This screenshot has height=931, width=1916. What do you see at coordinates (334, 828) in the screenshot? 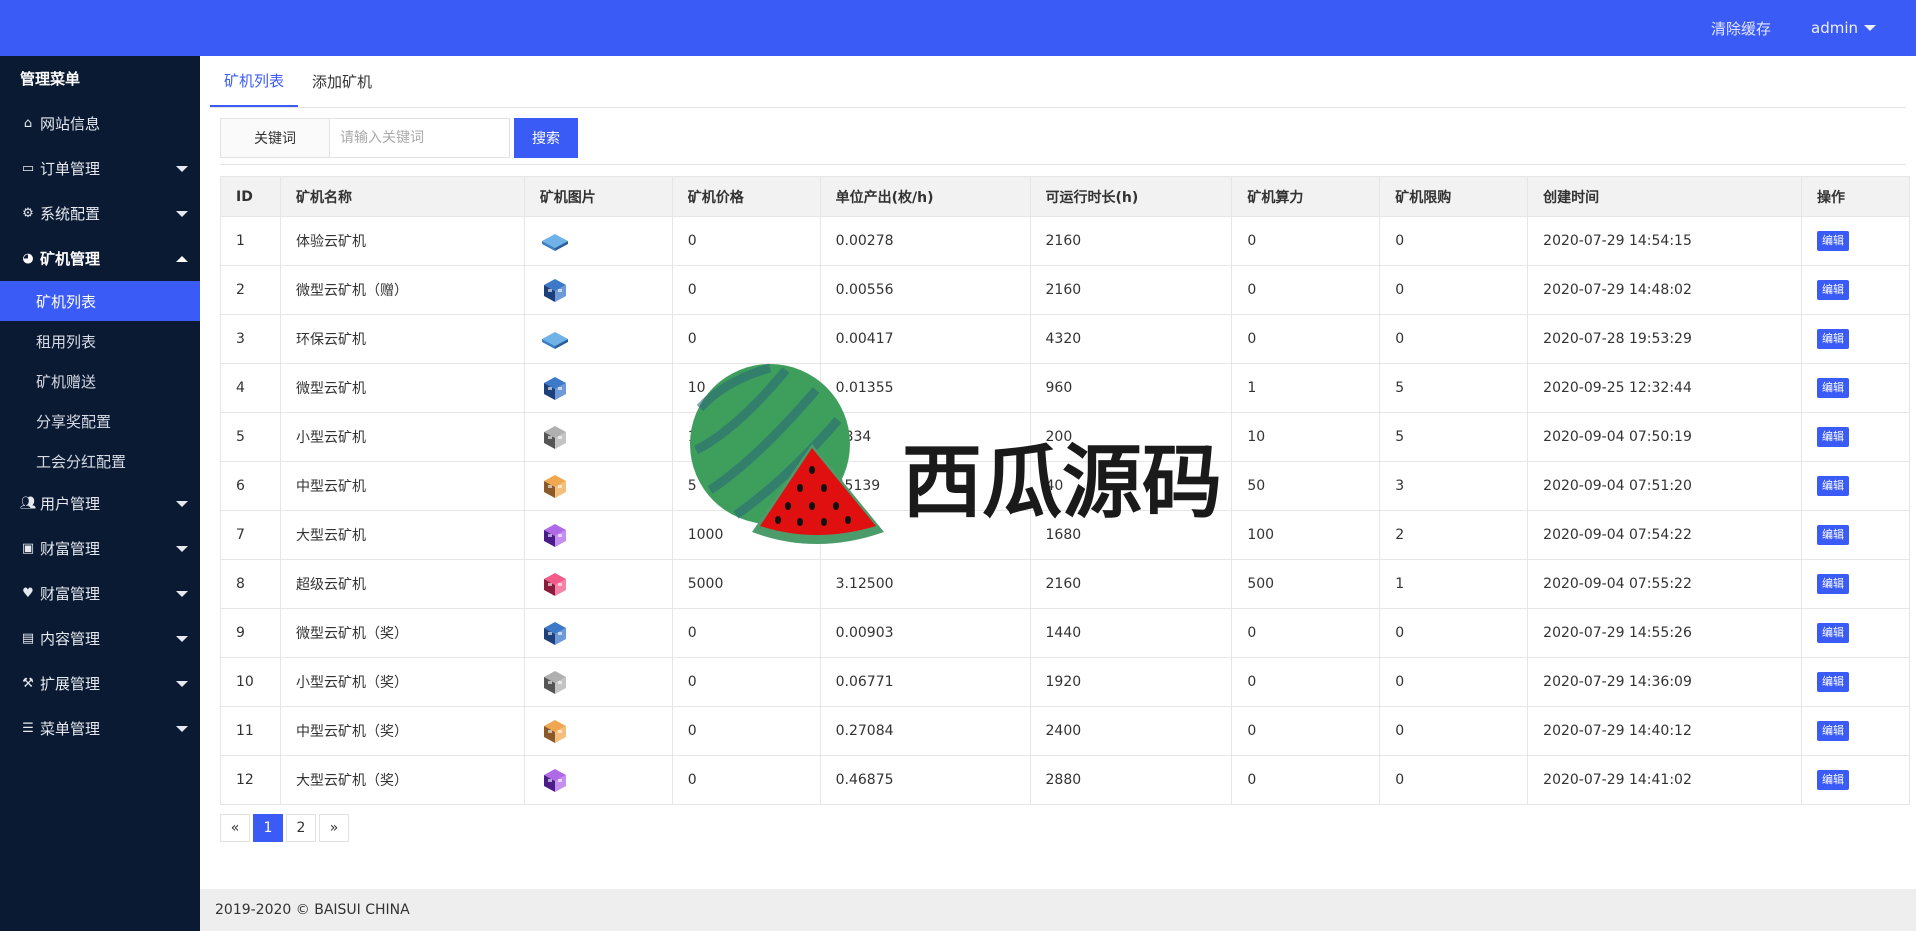
I see `pagination-next: »` at bounding box center [334, 828].